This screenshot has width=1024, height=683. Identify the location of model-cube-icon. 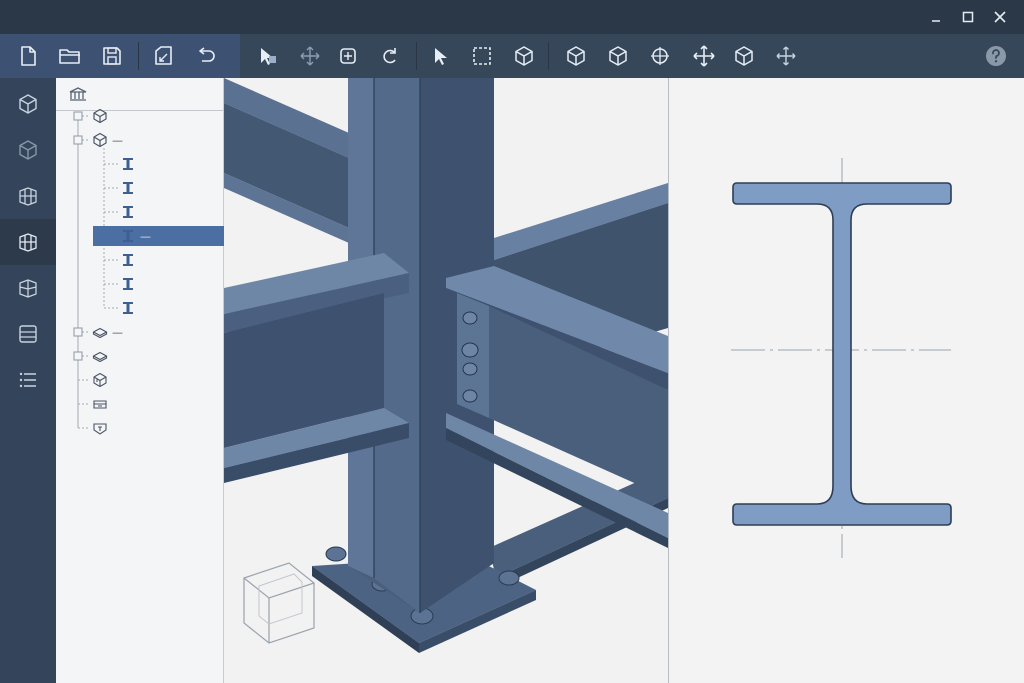
(28, 104).